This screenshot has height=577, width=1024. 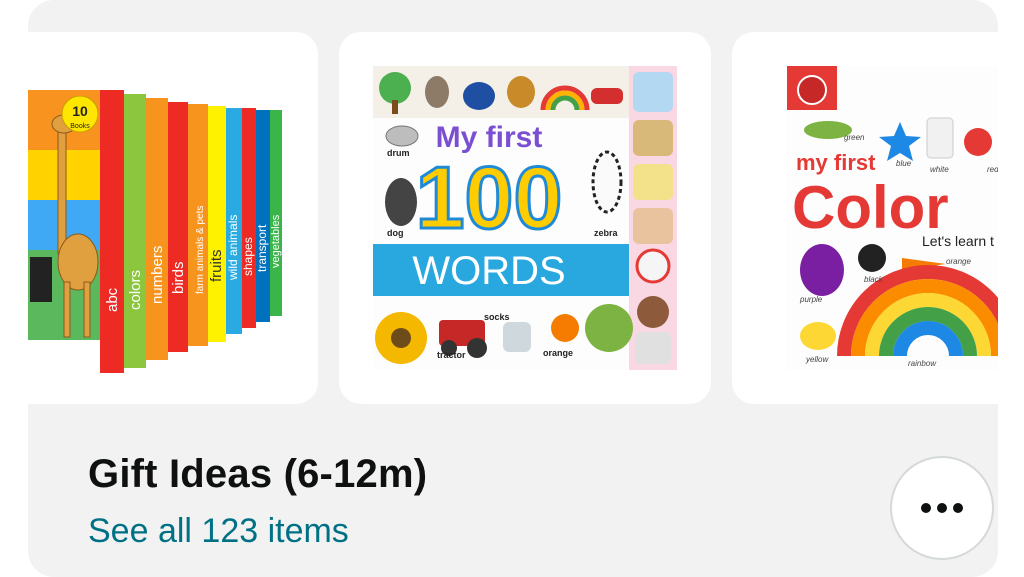 What do you see at coordinates (157, 275) in the screenshot?
I see `spine-numbers: numbers` at bounding box center [157, 275].